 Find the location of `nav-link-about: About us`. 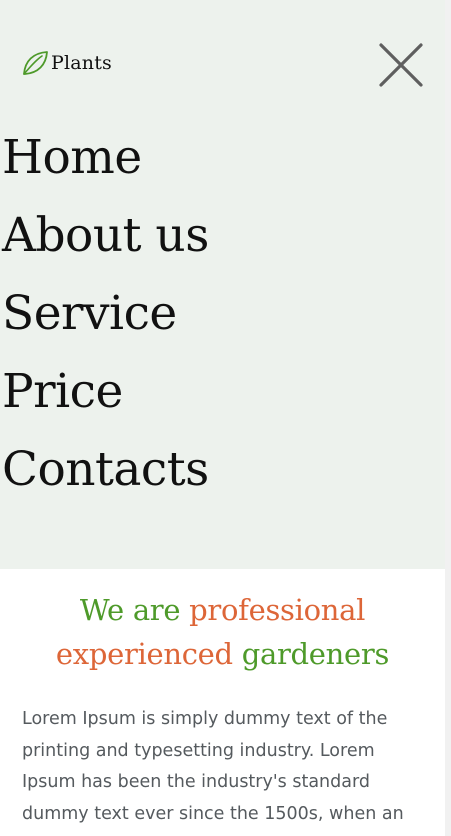

nav-link-about: About us is located at coordinates (104, 236).